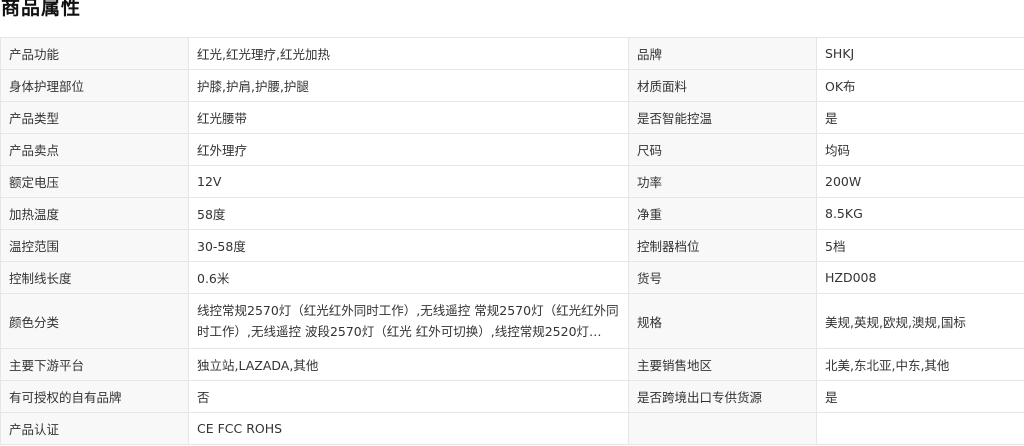 The width and height of the screenshot is (1024, 446). What do you see at coordinates (408, 428) in the screenshot?
I see `attr-value: CE FCC ROHS` at bounding box center [408, 428].